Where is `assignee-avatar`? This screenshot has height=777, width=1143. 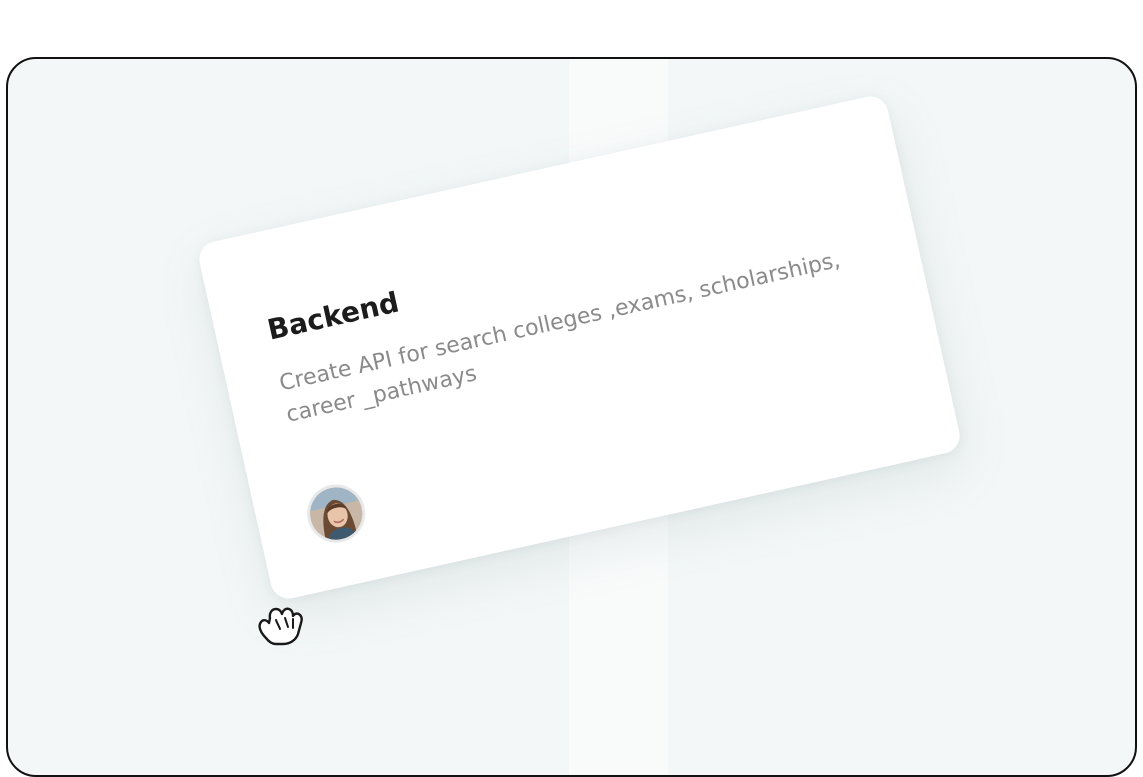
assignee-avatar is located at coordinates (336, 514).